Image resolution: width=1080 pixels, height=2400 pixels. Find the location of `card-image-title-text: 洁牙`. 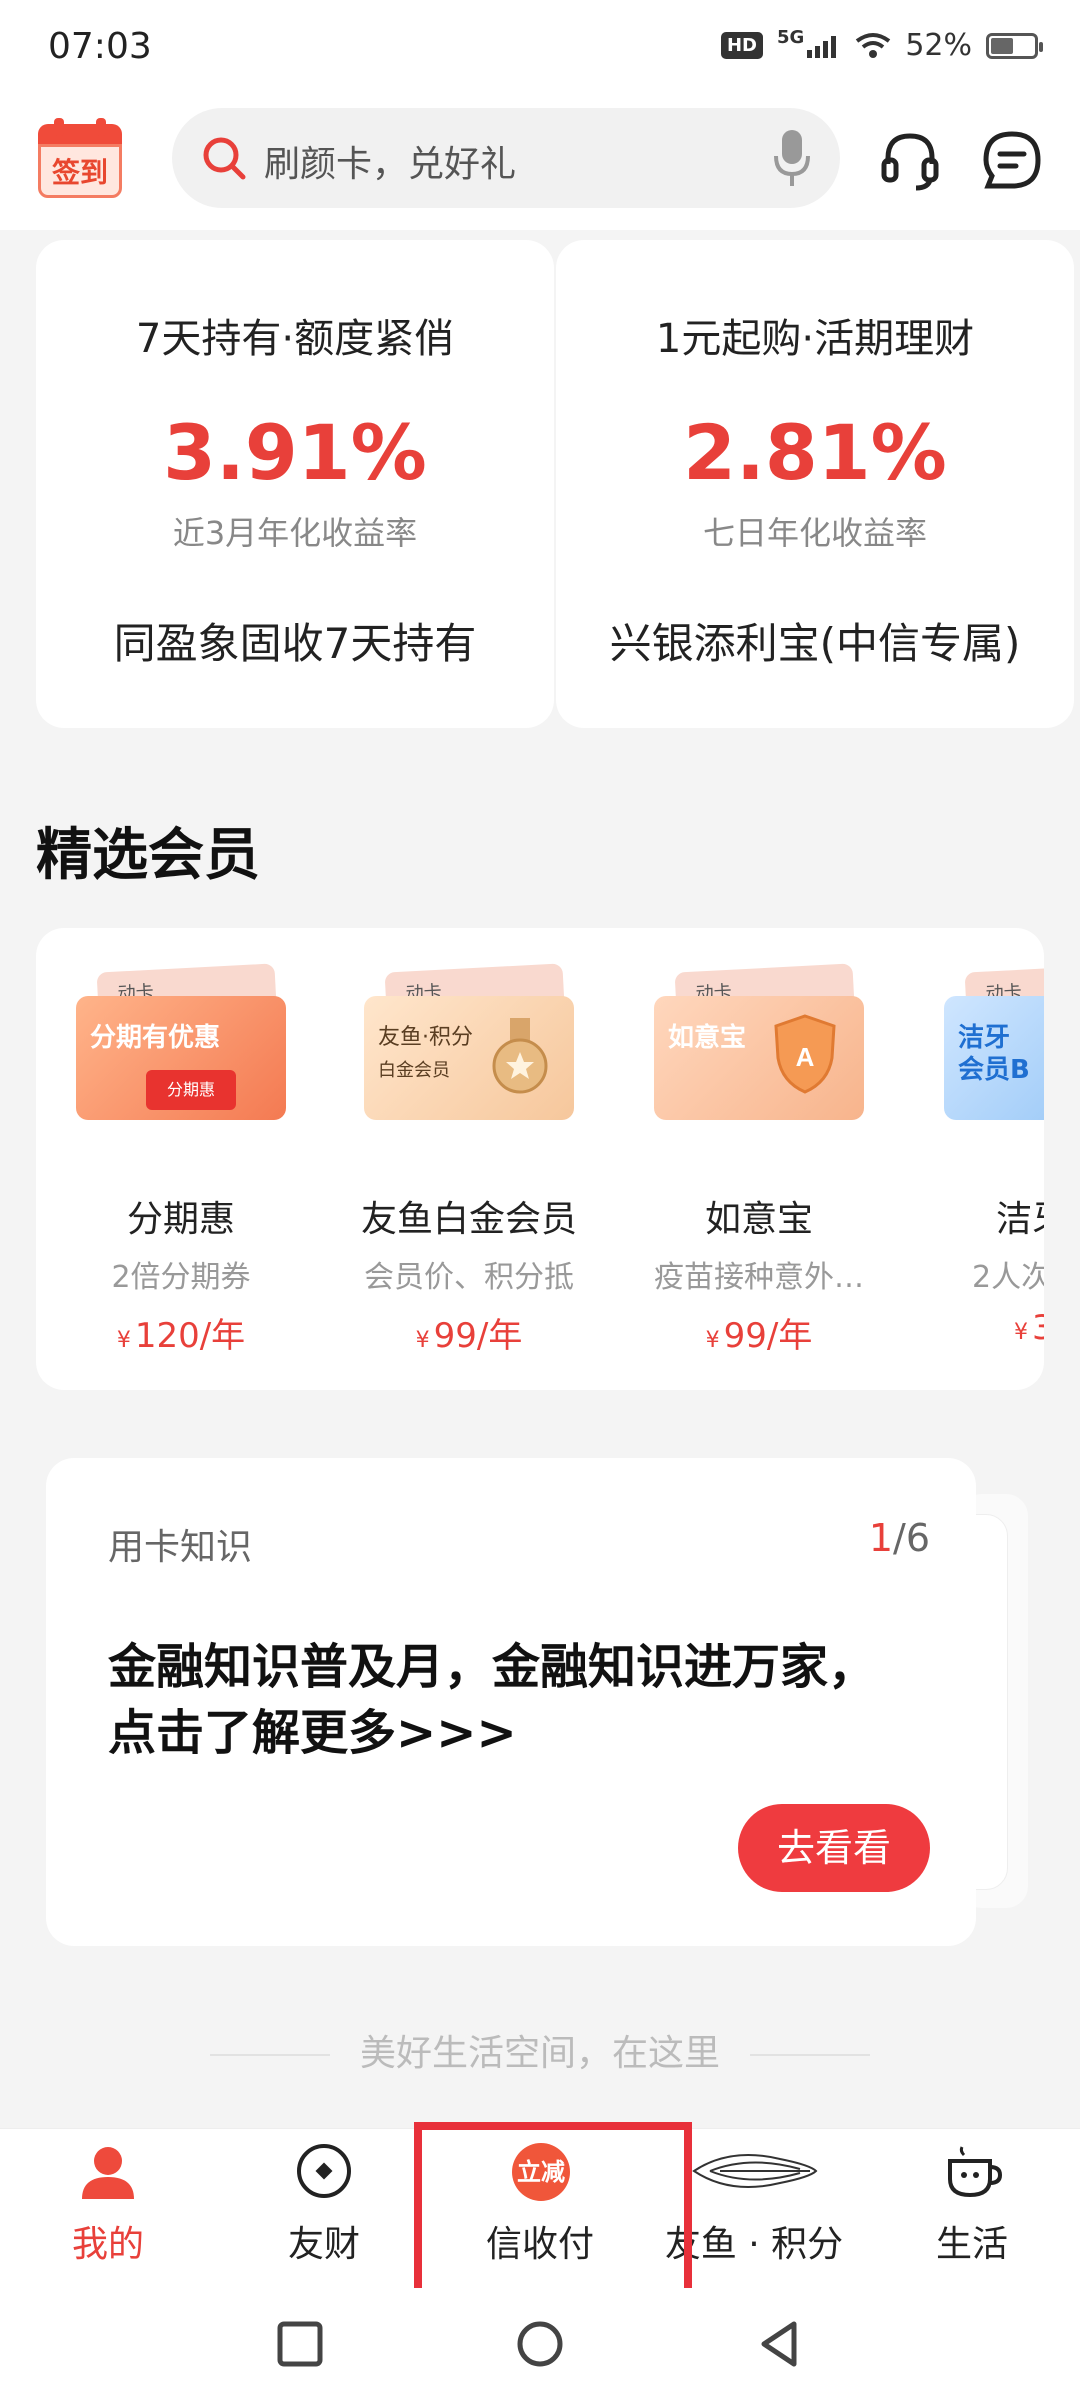

card-image-title-text: 洁牙 is located at coordinates (984, 1038).